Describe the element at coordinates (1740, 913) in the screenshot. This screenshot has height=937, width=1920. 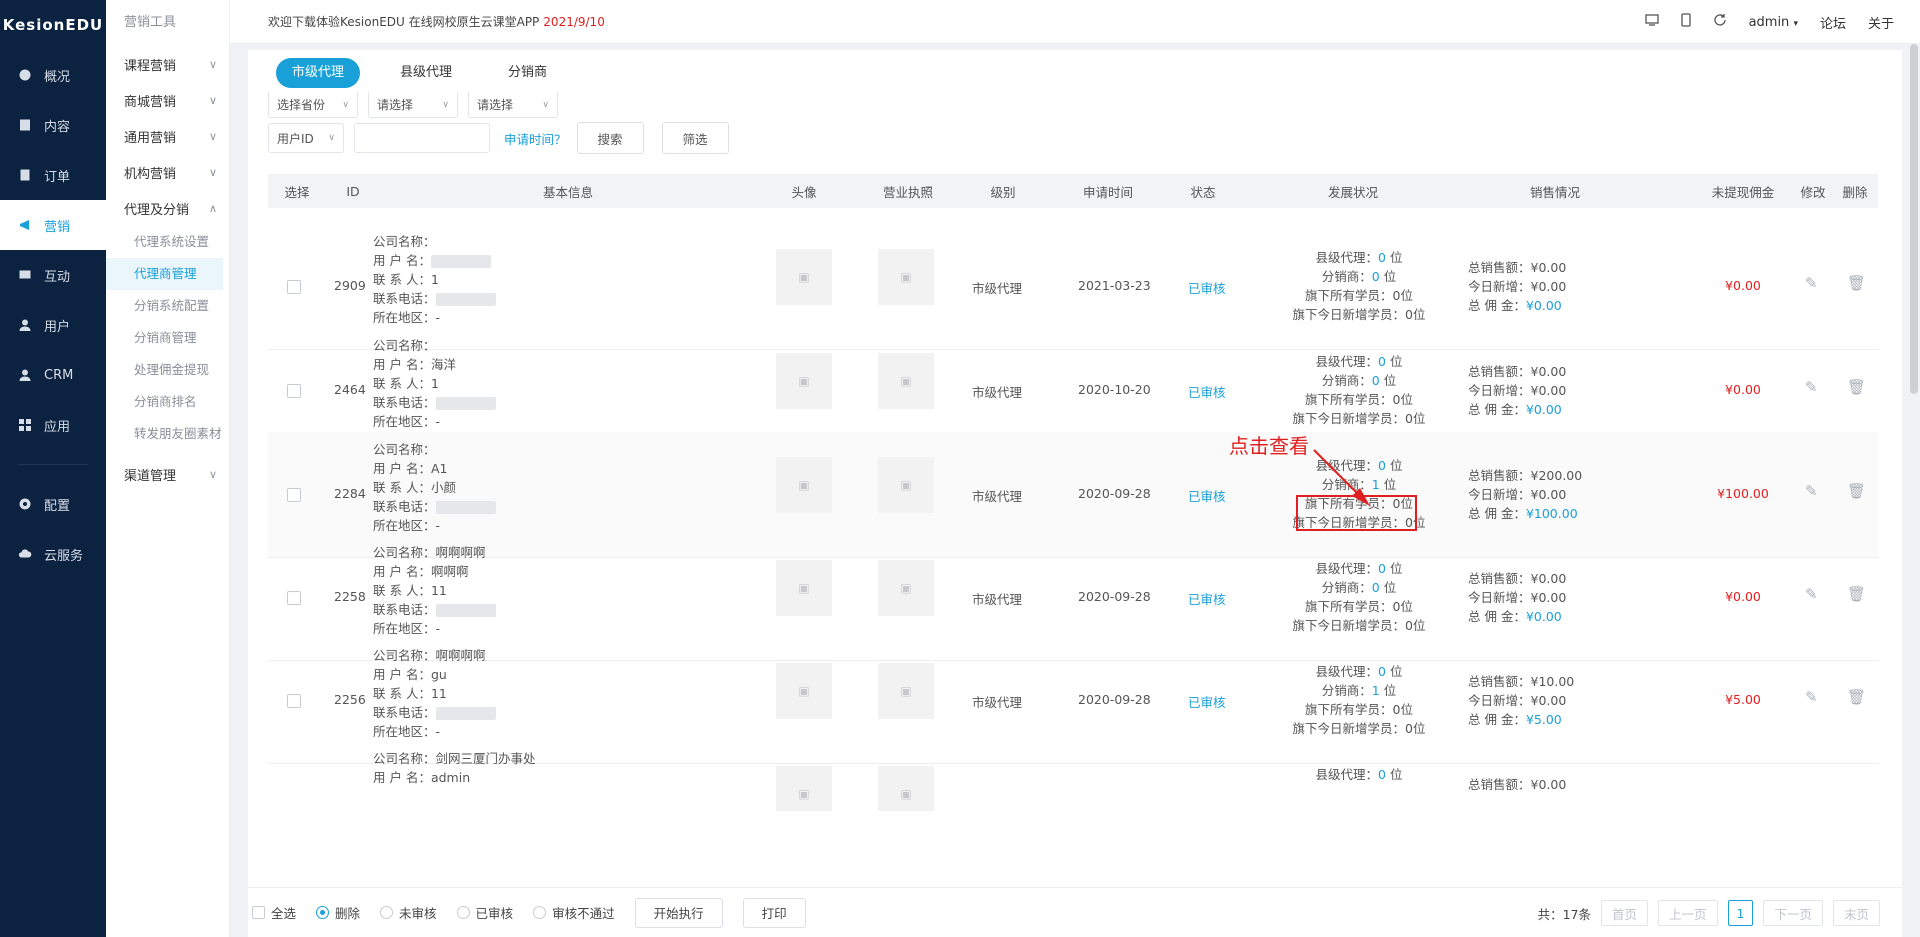
I see `page-1-button: 1` at that location.